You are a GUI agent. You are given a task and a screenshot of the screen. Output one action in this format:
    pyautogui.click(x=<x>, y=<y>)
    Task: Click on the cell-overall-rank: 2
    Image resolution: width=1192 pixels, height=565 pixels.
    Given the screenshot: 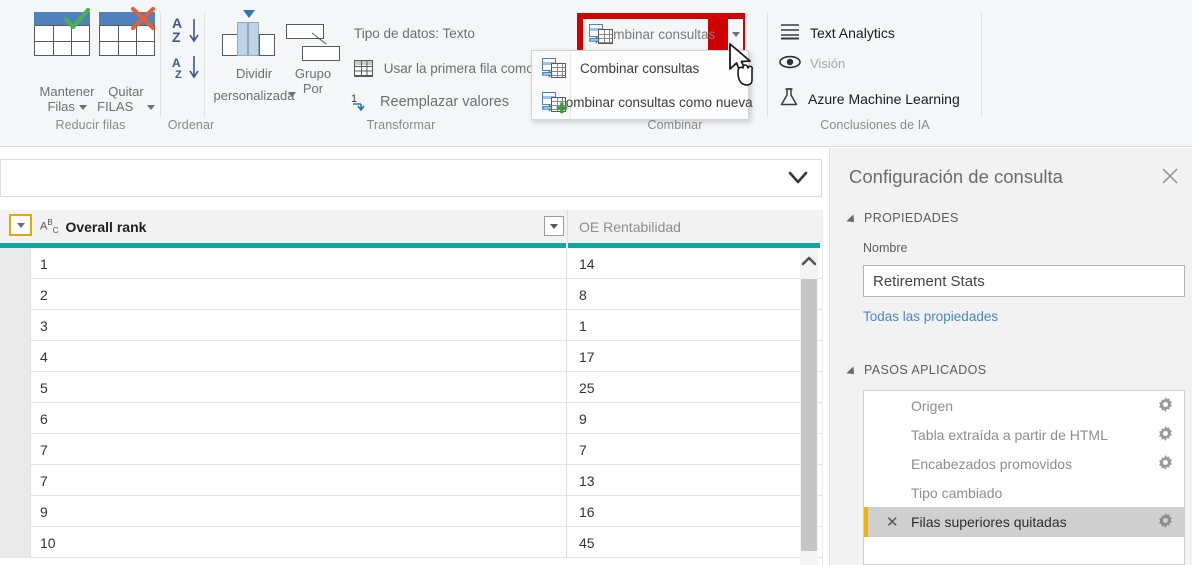 What is the action you would take?
    pyautogui.click(x=299, y=294)
    